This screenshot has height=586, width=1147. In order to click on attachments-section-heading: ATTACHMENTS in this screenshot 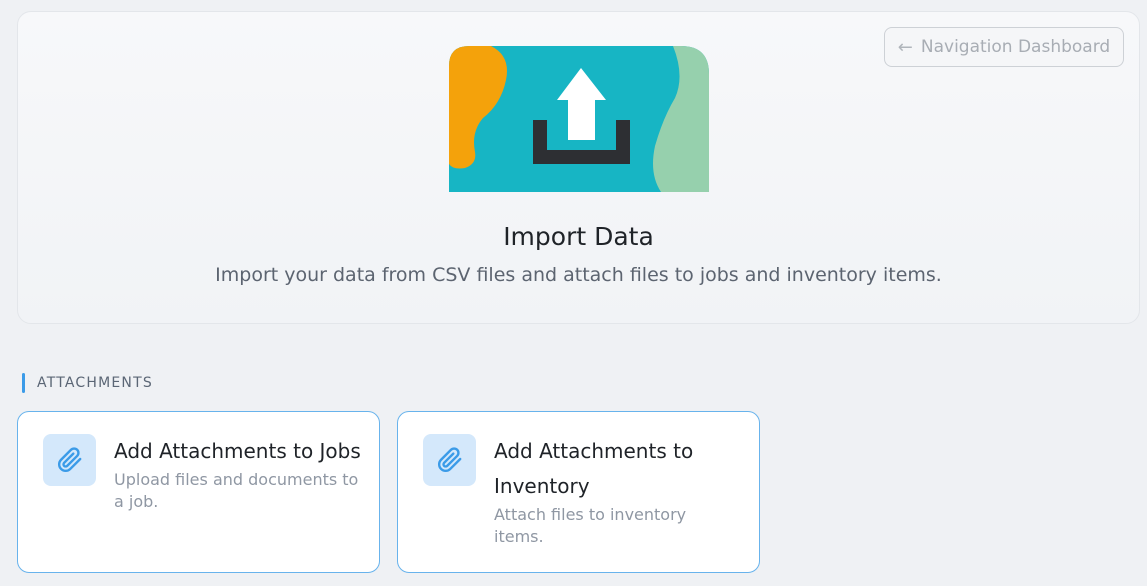, I will do `click(87, 383)`.